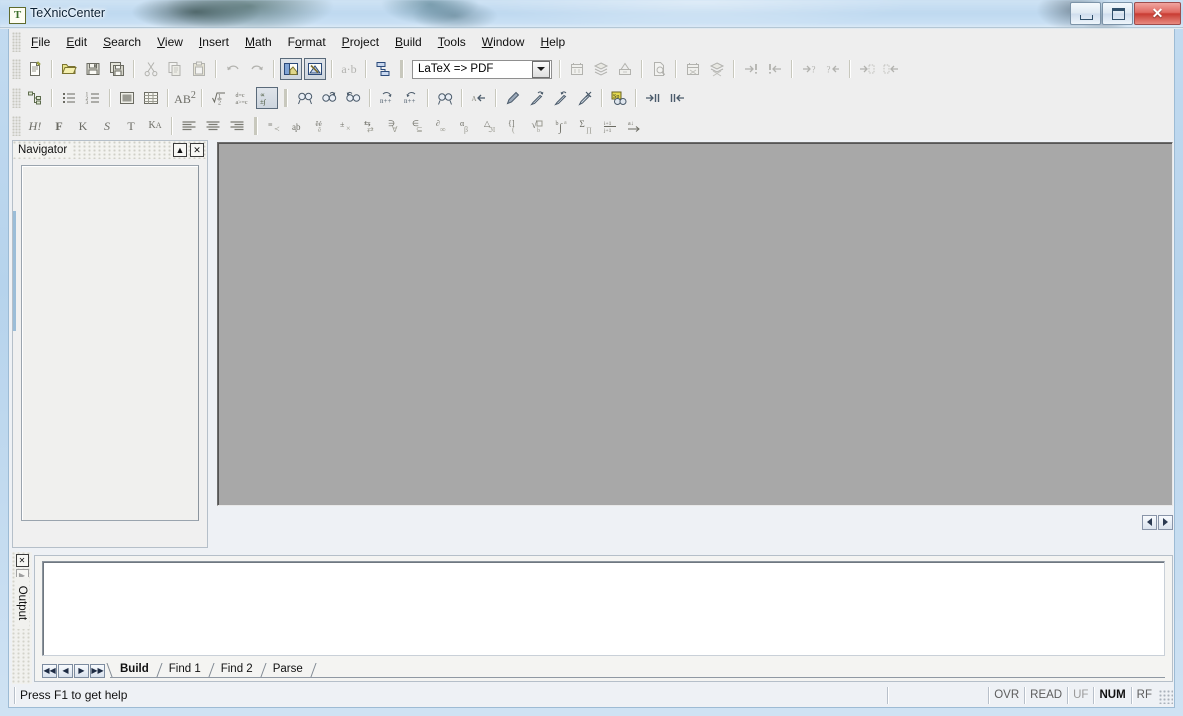 The image size is (1183, 716). I want to click on slanted-style-button: S, so click(107, 126).